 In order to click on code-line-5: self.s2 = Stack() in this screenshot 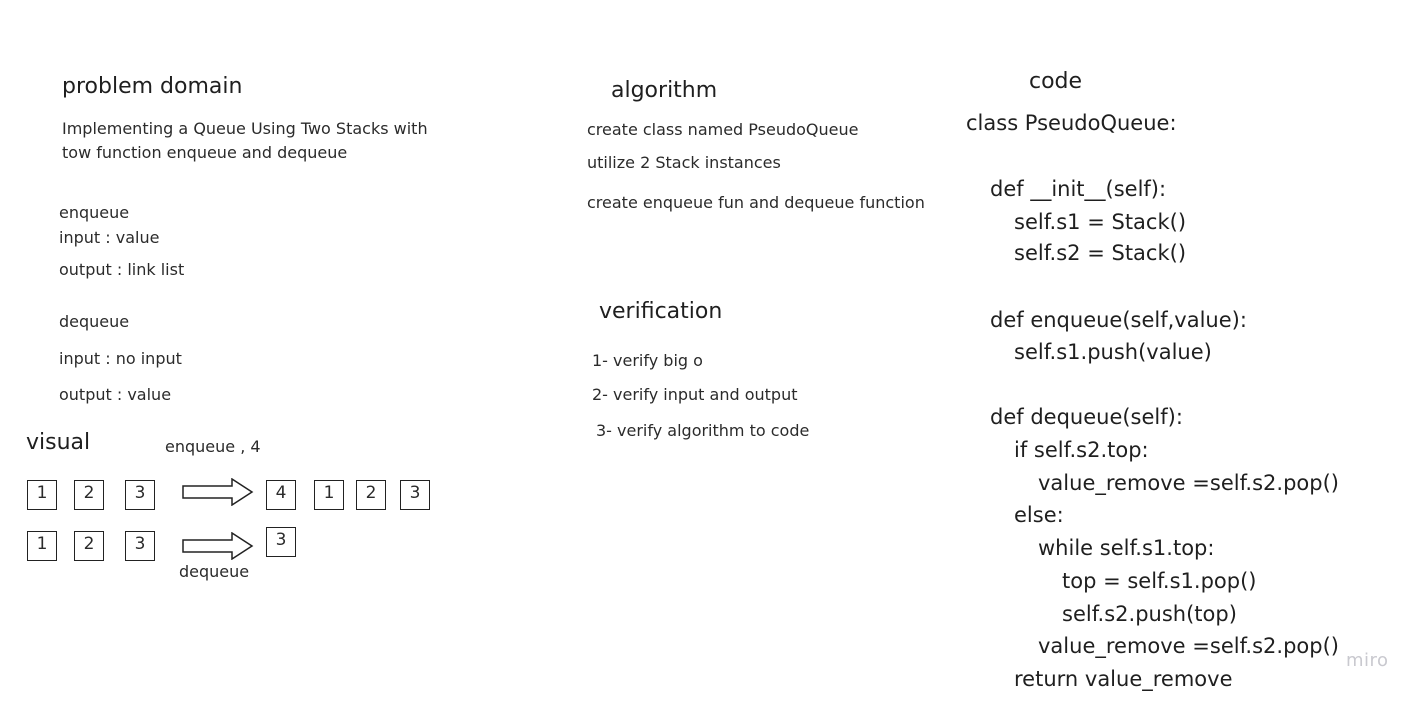, I will do `click(1100, 253)`.